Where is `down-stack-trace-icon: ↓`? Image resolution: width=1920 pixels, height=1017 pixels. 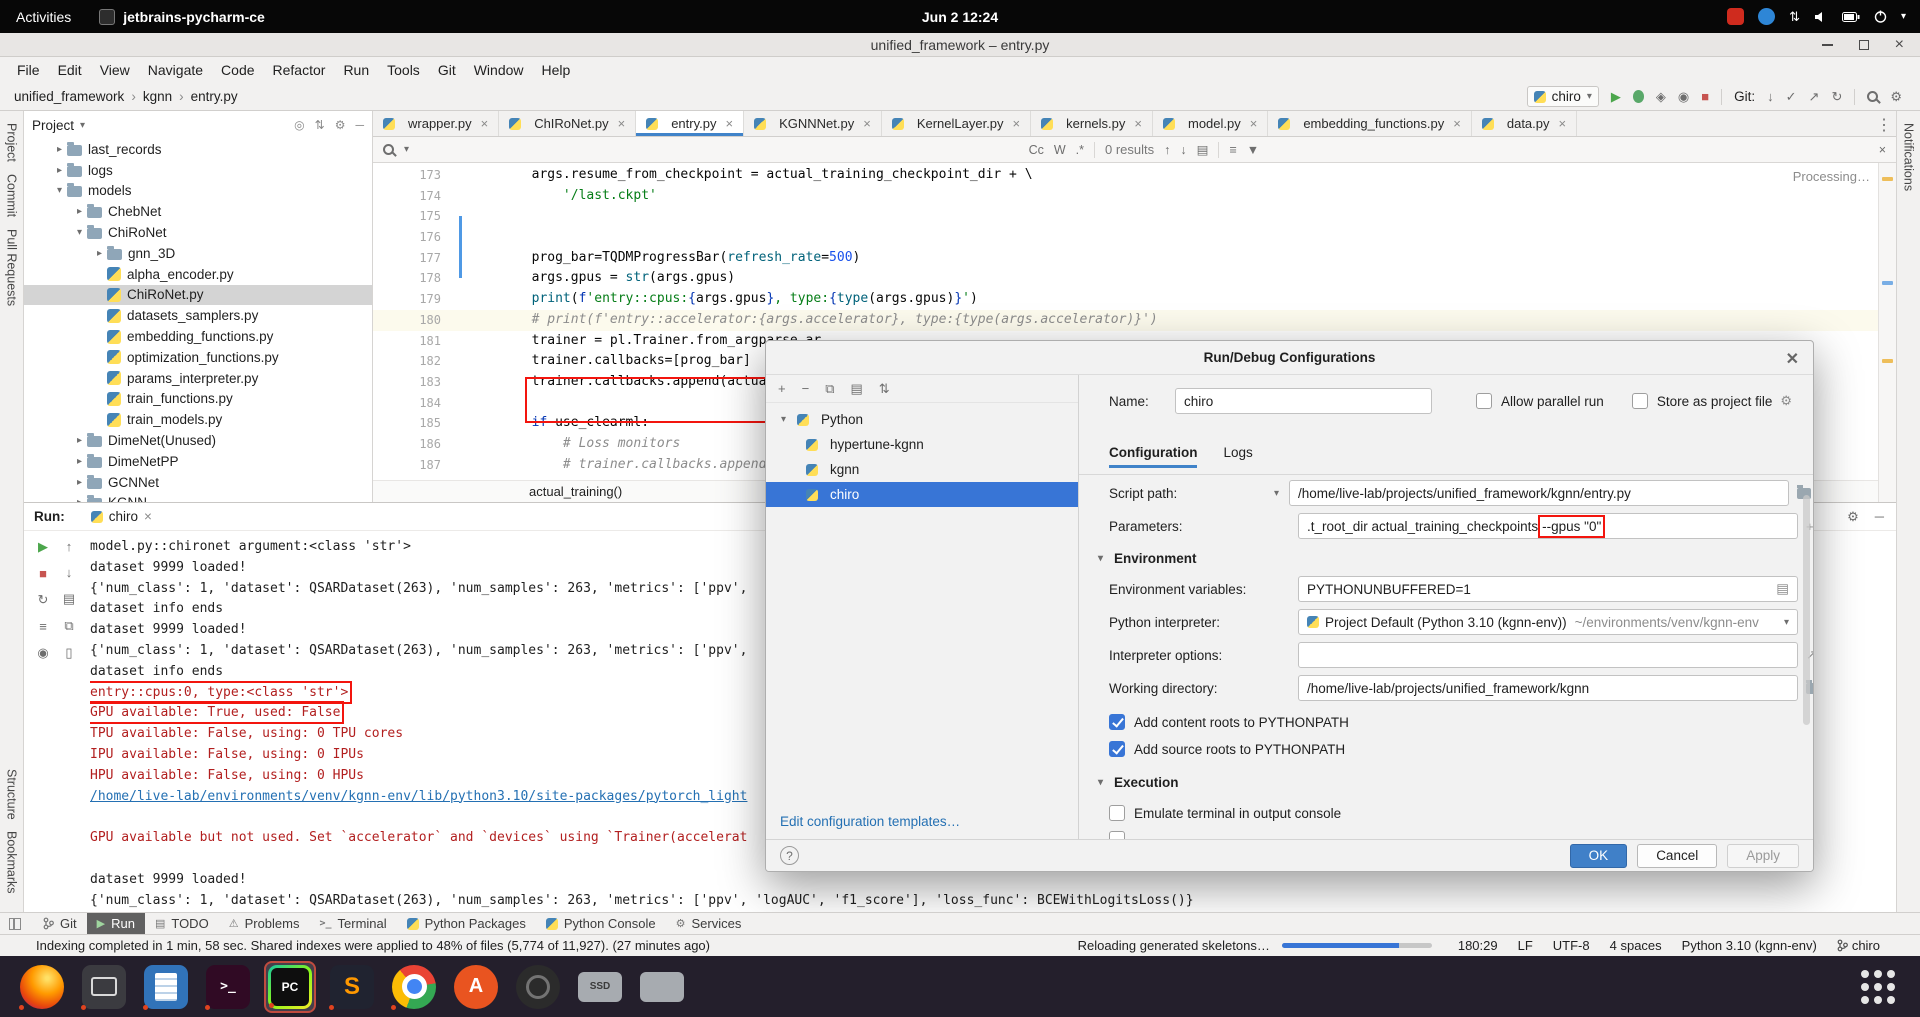 down-stack-trace-icon: ↓ is located at coordinates (69, 572).